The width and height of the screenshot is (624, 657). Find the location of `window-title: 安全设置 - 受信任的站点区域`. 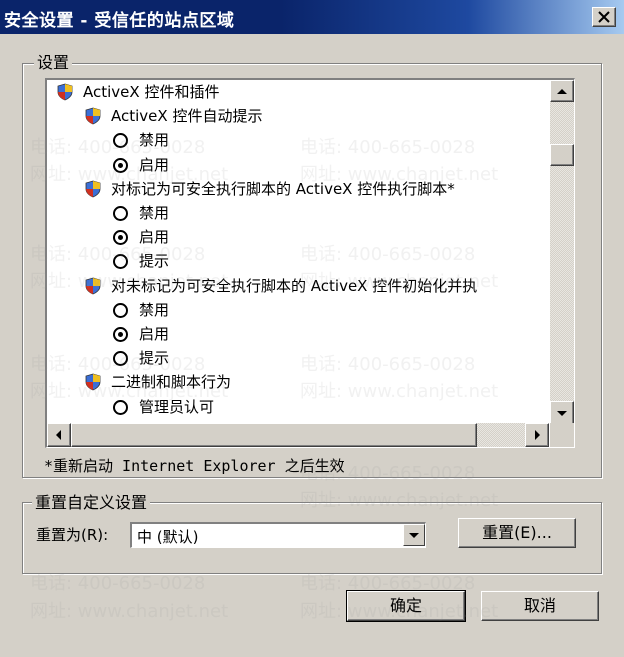

window-title: 安全设置 - 受信任的站点区域 is located at coordinates (119, 21).